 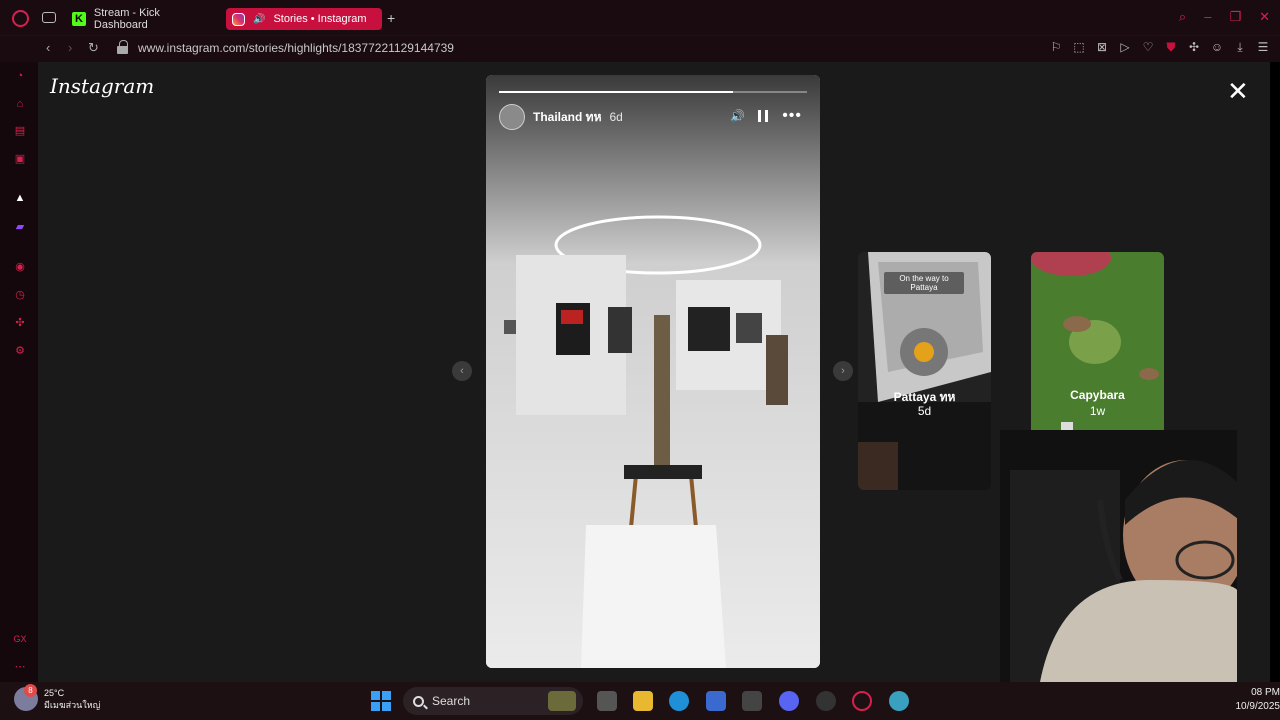 I want to click on news-icon: ▤, so click(x=20, y=131).